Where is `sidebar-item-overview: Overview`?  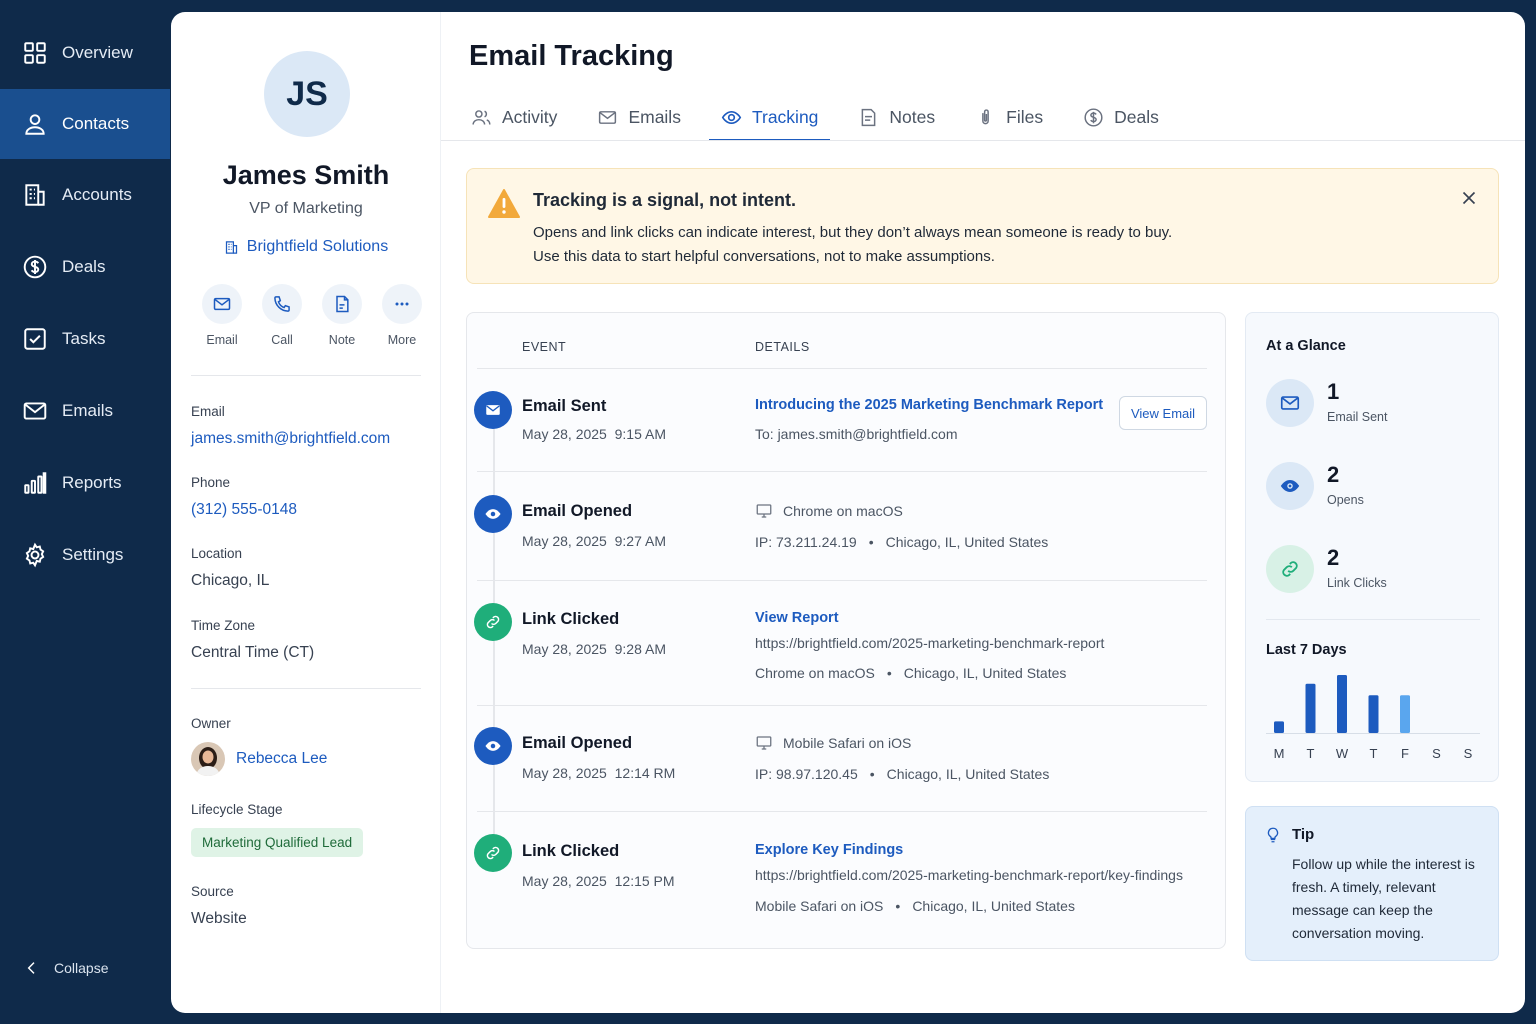
sidebar-item-overview: Overview is located at coordinates (85, 53).